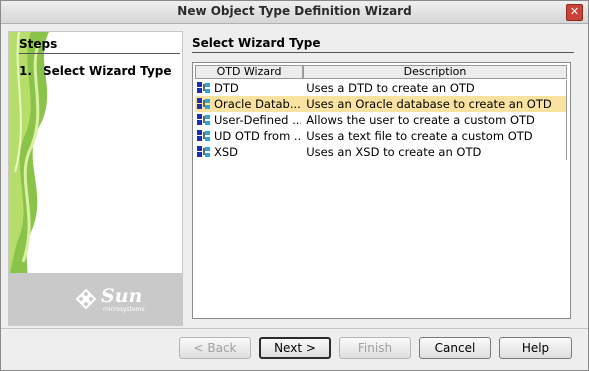 Image resolution: width=589 pixels, height=371 pixels. I want to click on sun-mark-icon, so click(86, 299).